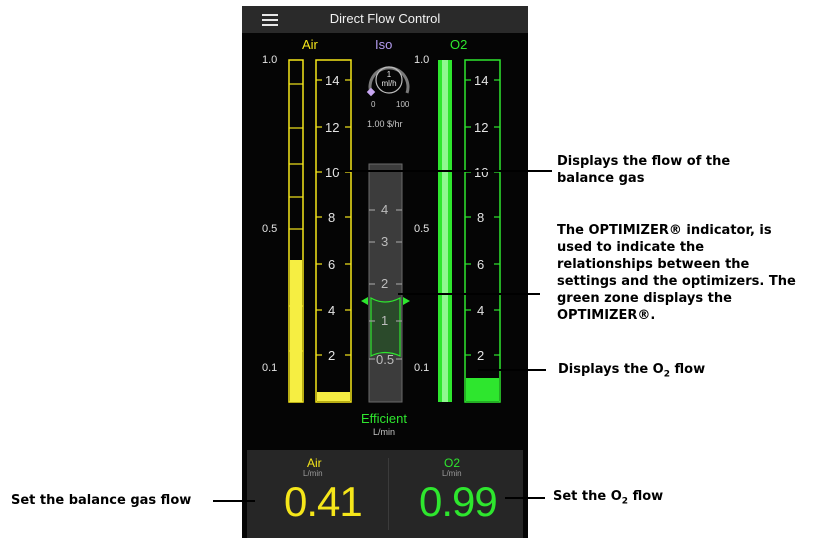 This screenshot has height=538, width=827. Describe the element at coordinates (323, 502) in the screenshot. I see `air-flow-setting-value: 0.41` at that location.